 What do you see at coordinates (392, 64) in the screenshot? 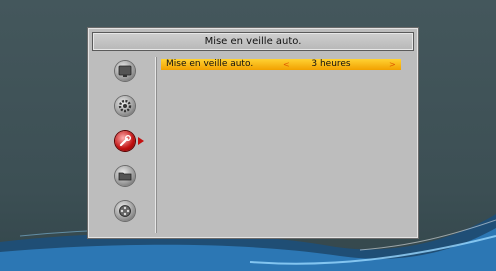
I see `arrow-right-icon: >` at bounding box center [392, 64].